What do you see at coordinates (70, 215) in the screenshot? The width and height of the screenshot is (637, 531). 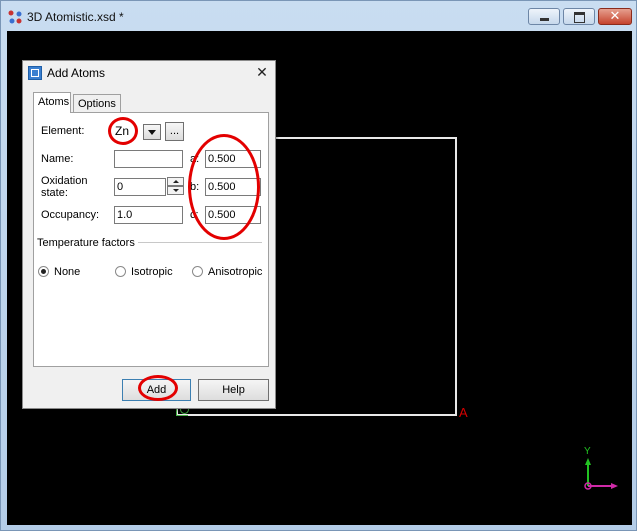 I see `occupancy-label: Occupancy:` at bounding box center [70, 215].